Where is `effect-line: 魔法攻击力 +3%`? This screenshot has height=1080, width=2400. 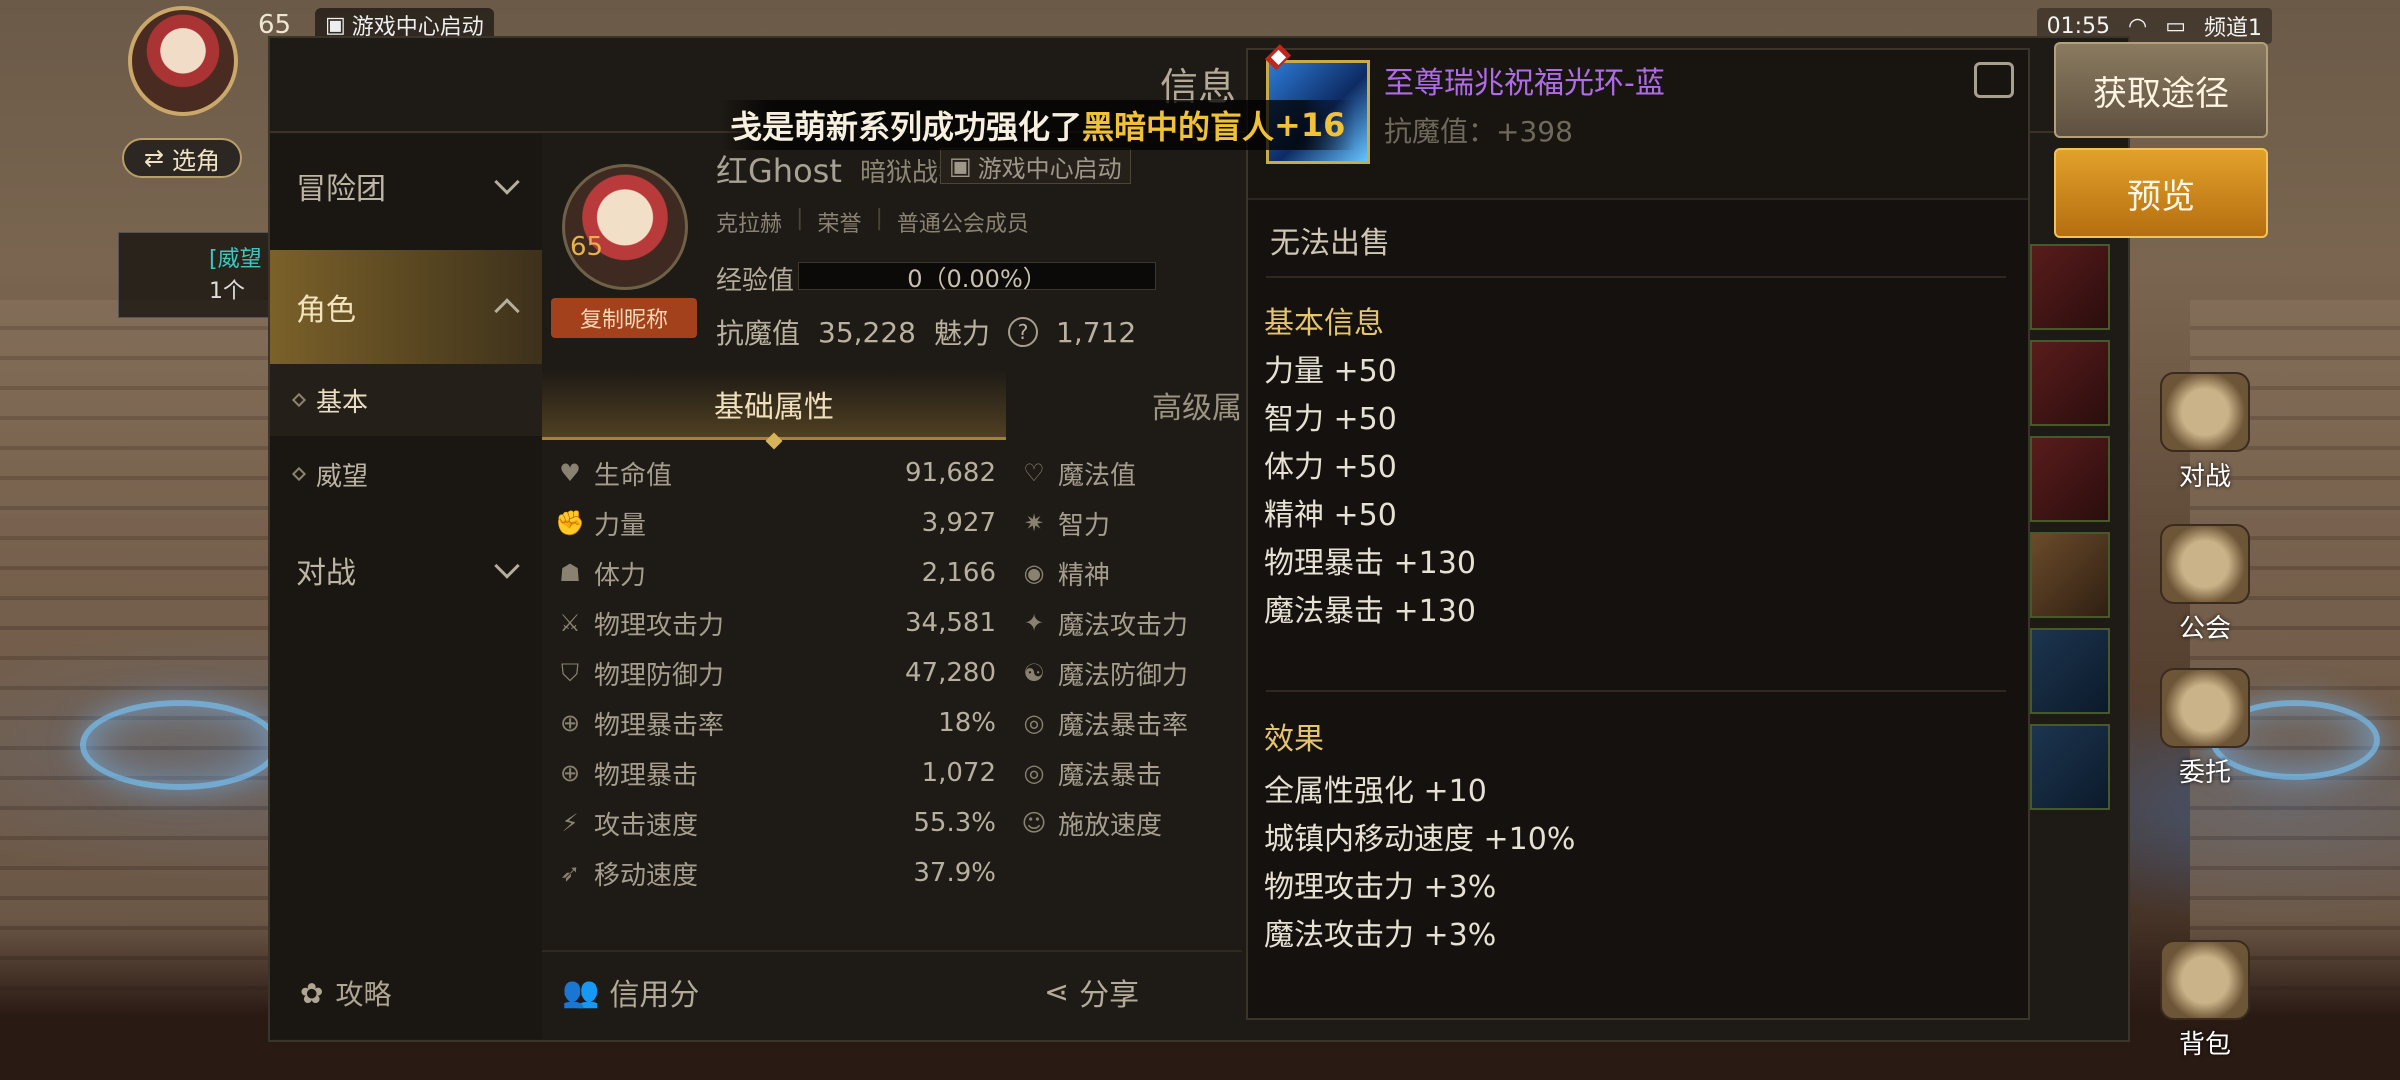
effect-line: 魔法攻击力 +3% is located at coordinates (1380, 935).